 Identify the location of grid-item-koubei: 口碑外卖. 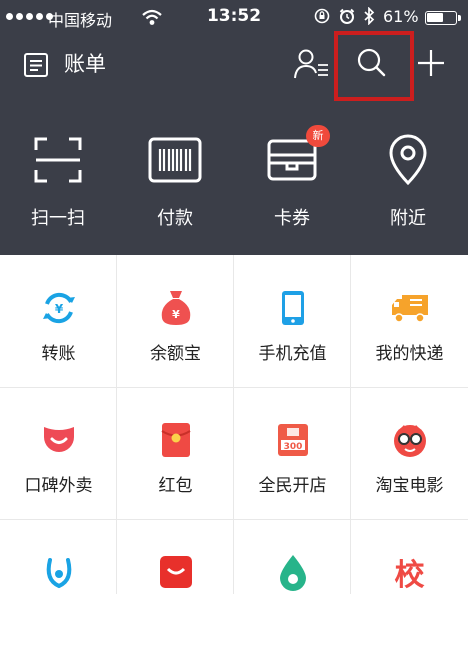
(58, 453).